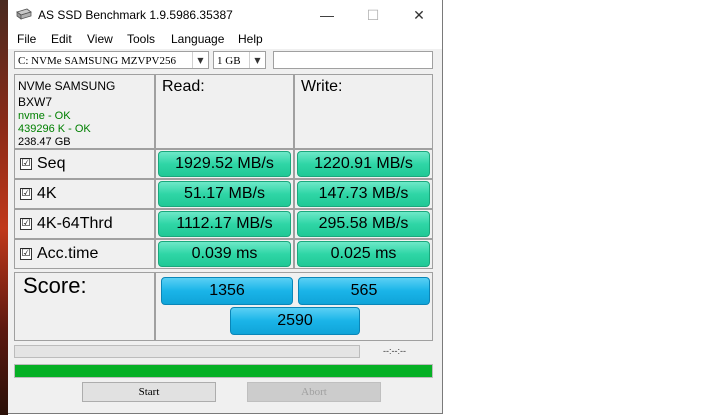 The width and height of the screenshot is (720, 415). I want to click on row-4k-label: ☑ 4K, so click(84, 194).